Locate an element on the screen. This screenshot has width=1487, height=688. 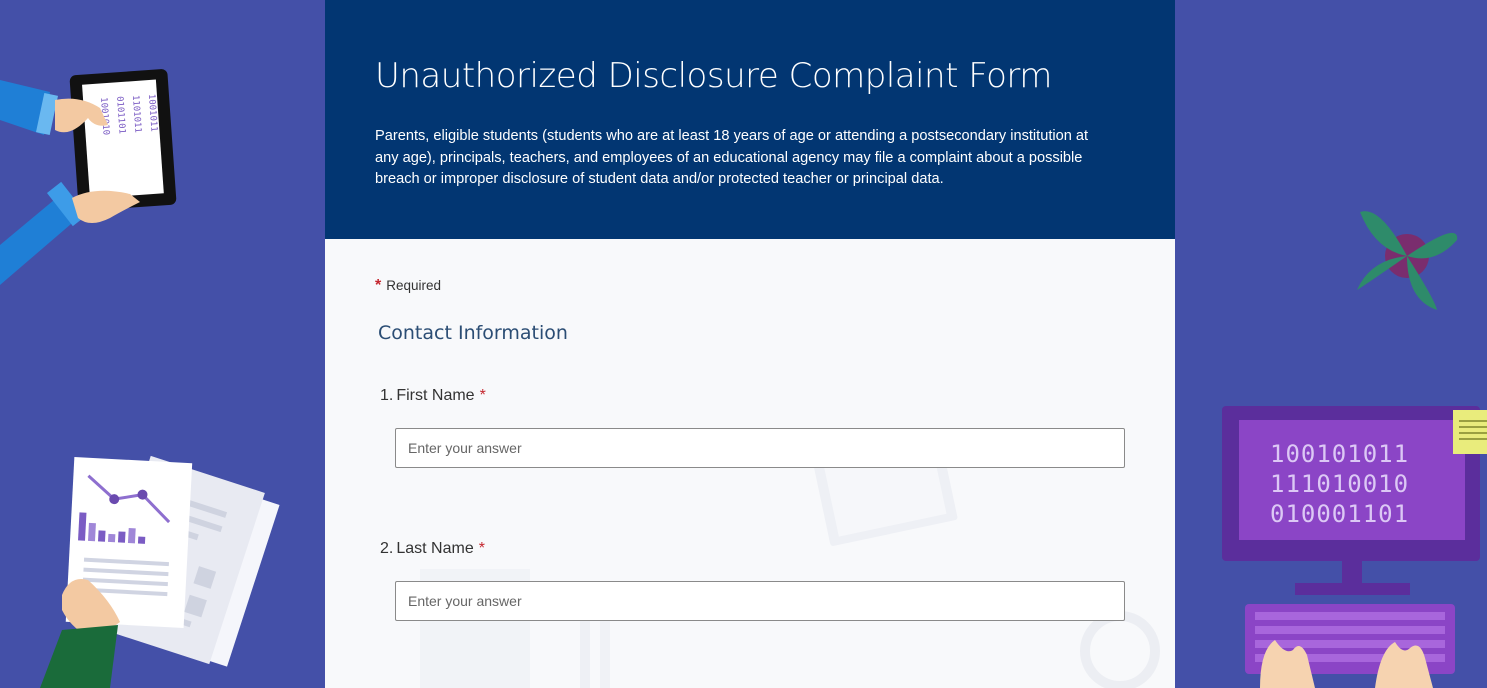
sticky-note-icon is located at coordinates (1470, 432).